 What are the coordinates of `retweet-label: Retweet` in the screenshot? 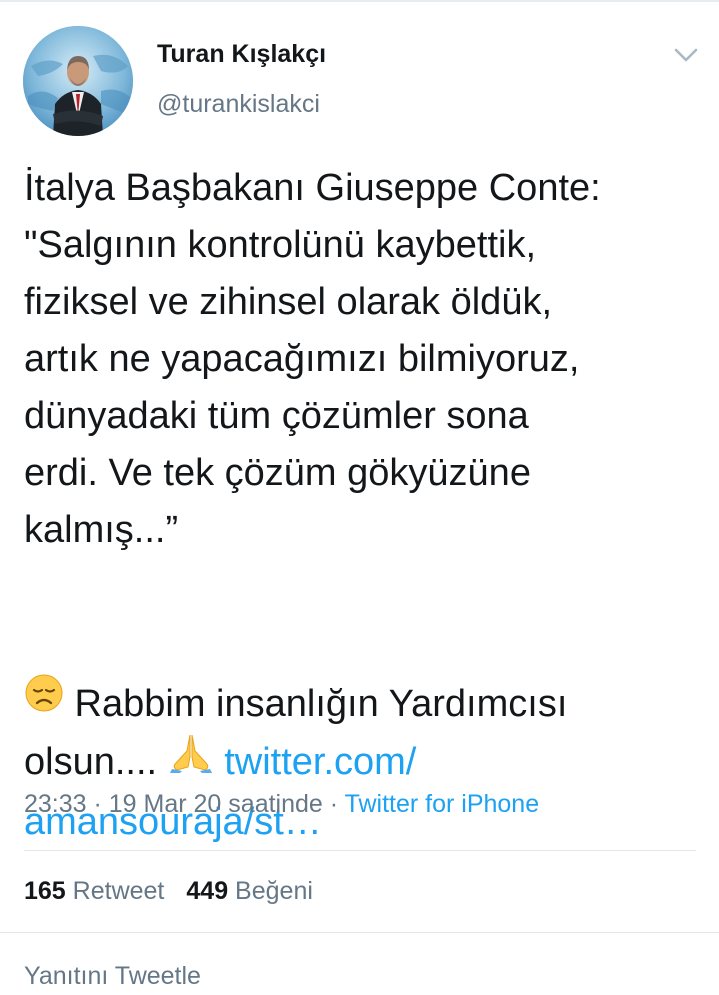 It's located at (115, 891).